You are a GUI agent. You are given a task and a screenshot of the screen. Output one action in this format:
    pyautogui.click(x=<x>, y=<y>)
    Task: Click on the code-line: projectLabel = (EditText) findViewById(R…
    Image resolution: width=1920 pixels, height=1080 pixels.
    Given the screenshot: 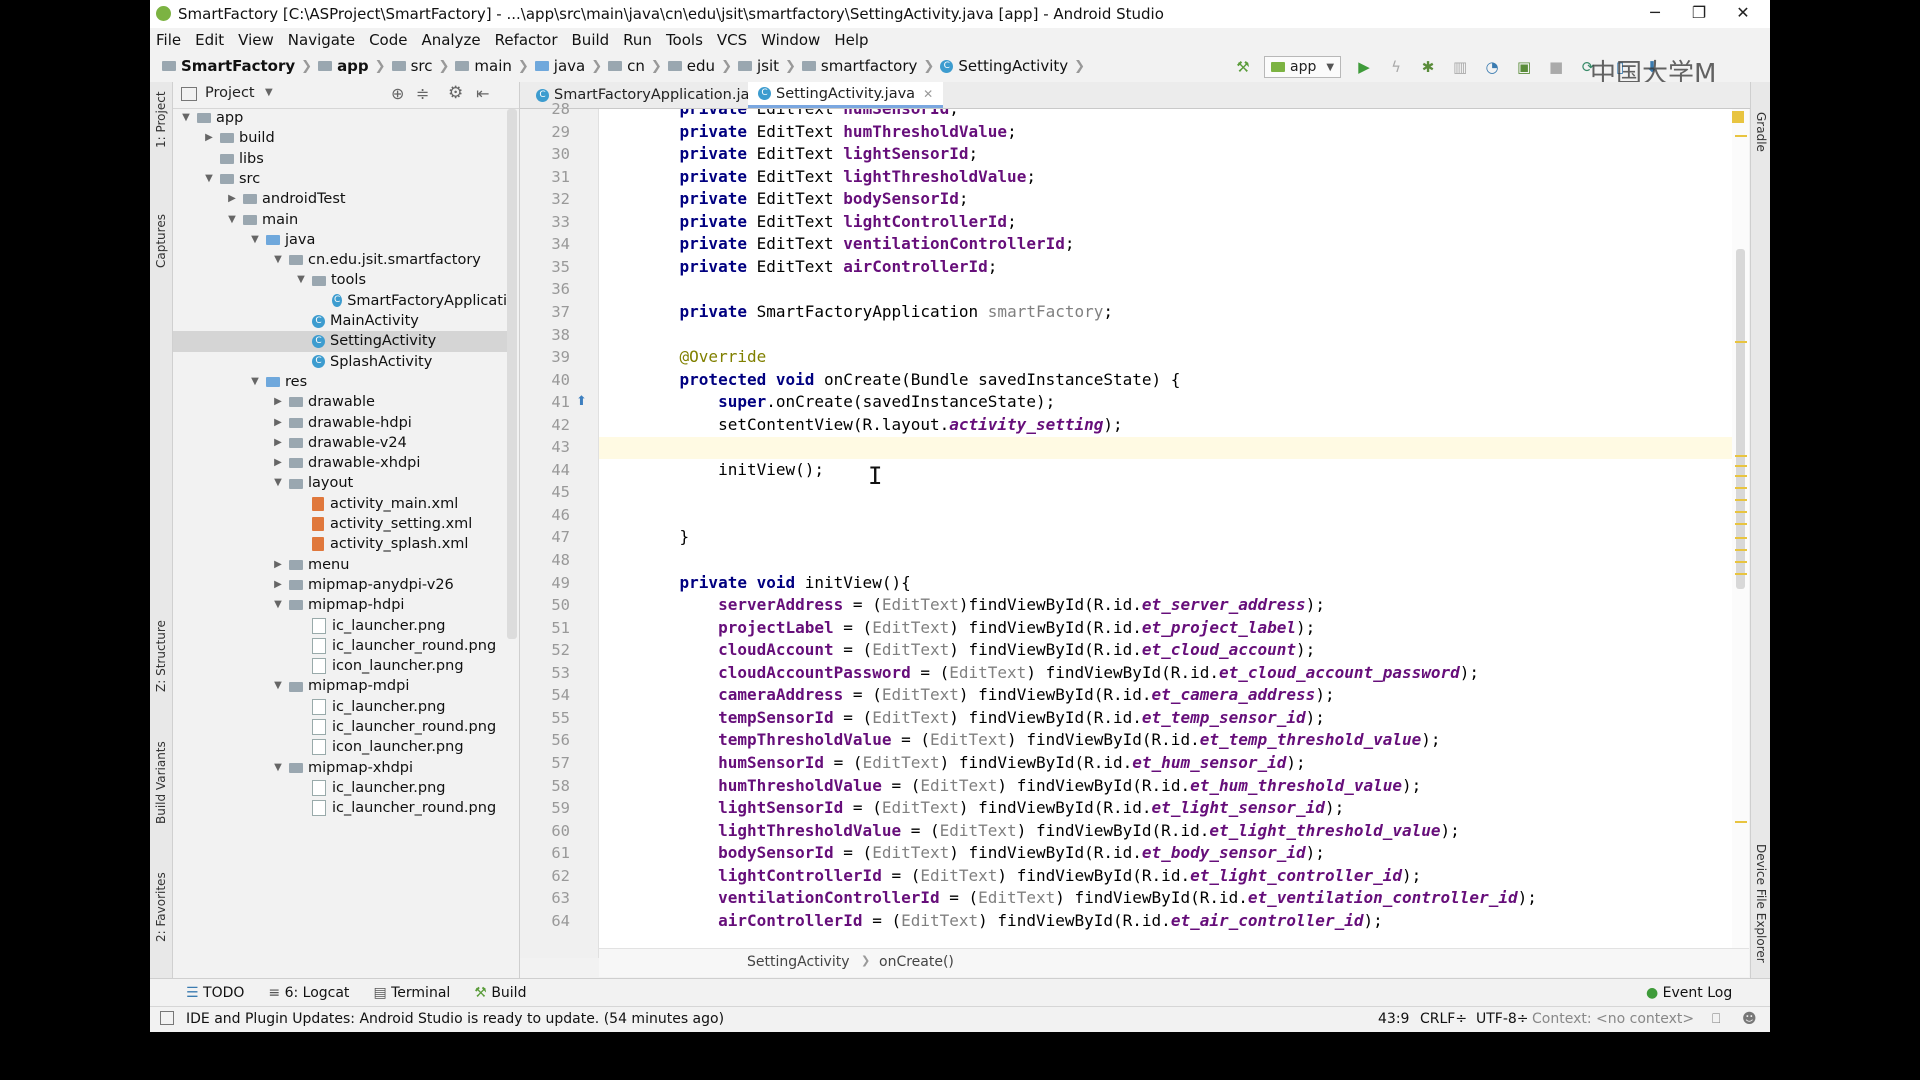 What is the action you would take?
    pyautogui.click(x=978, y=627)
    